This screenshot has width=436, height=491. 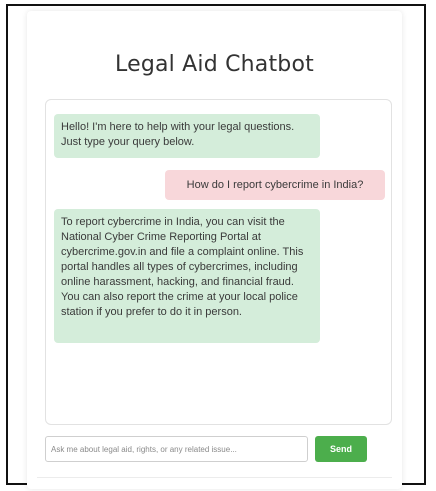 What do you see at coordinates (341, 449) in the screenshot?
I see `send-button: Send` at bounding box center [341, 449].